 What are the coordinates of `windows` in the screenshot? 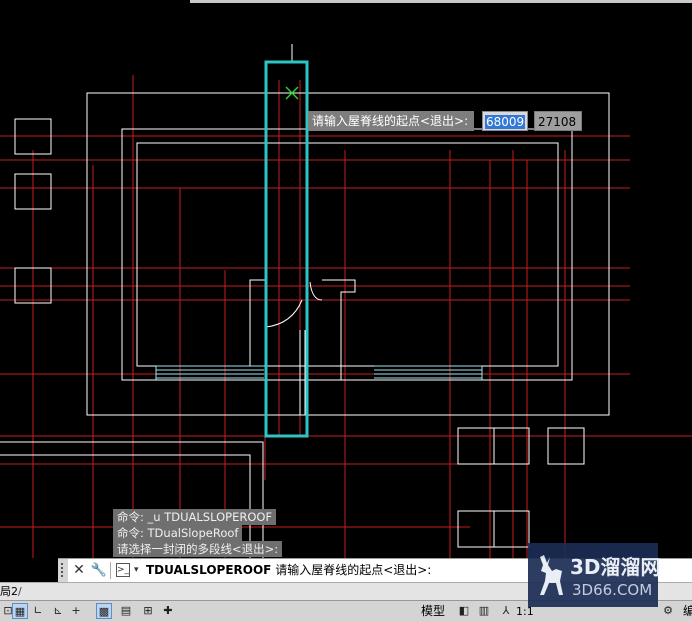 It's located at (319, 372).